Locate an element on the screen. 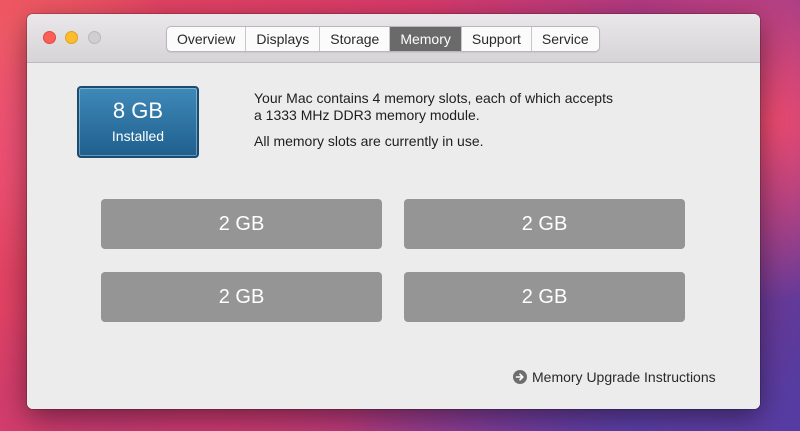 The height and width of the screenshot is (431, 800). tab-displays: Displays is located at coordinates (283, 39).